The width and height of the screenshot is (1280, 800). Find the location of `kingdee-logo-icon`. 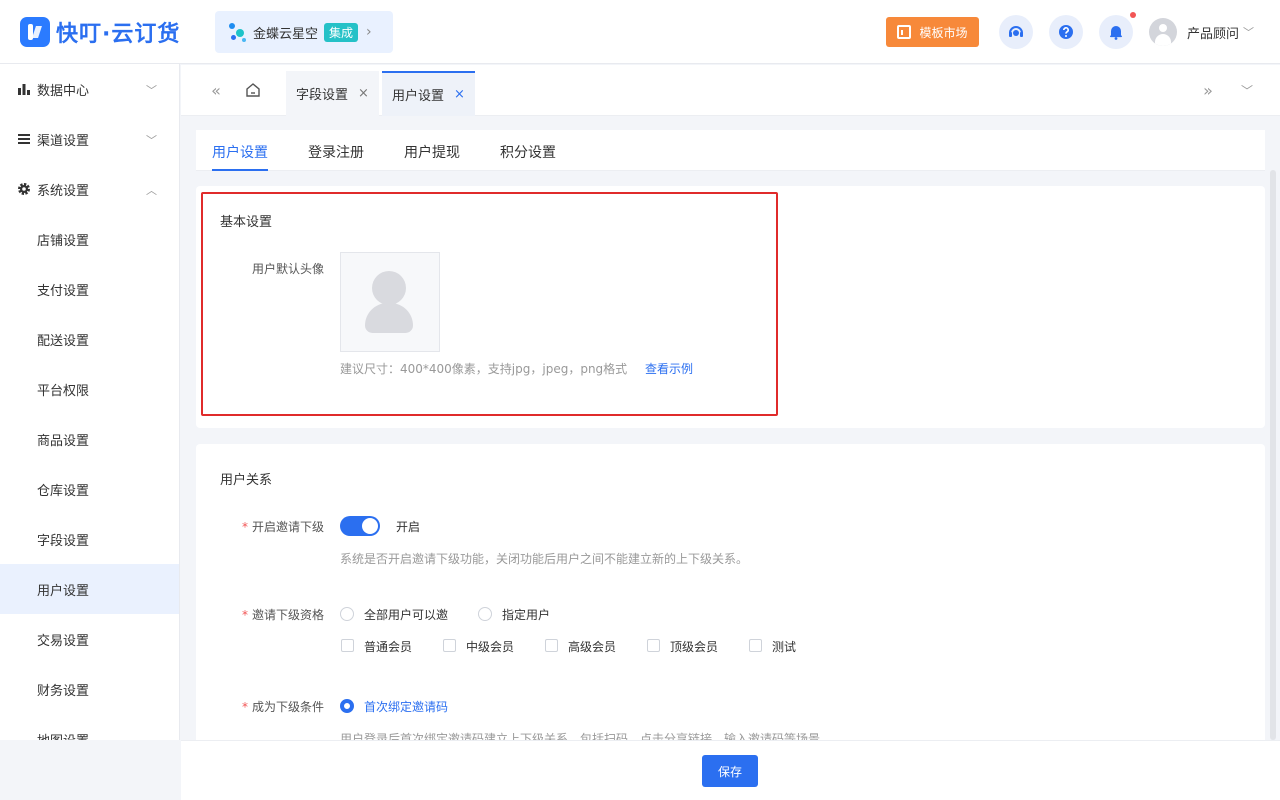

kingdee-logo-icon is located at coordinates (239, 32).